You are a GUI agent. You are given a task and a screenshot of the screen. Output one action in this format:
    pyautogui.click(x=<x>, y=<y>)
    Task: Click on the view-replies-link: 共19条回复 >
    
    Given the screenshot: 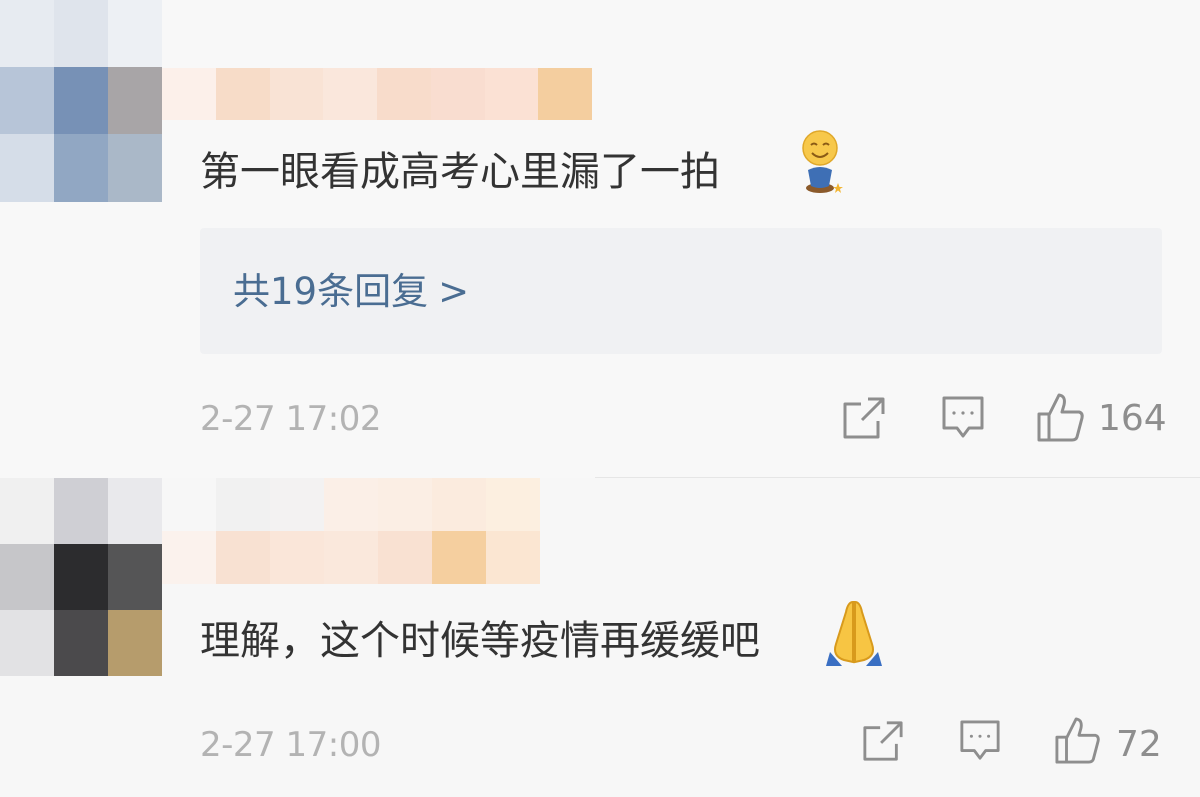 What is the action you would take?
    pyautogui.click(x=351, y=291)
    